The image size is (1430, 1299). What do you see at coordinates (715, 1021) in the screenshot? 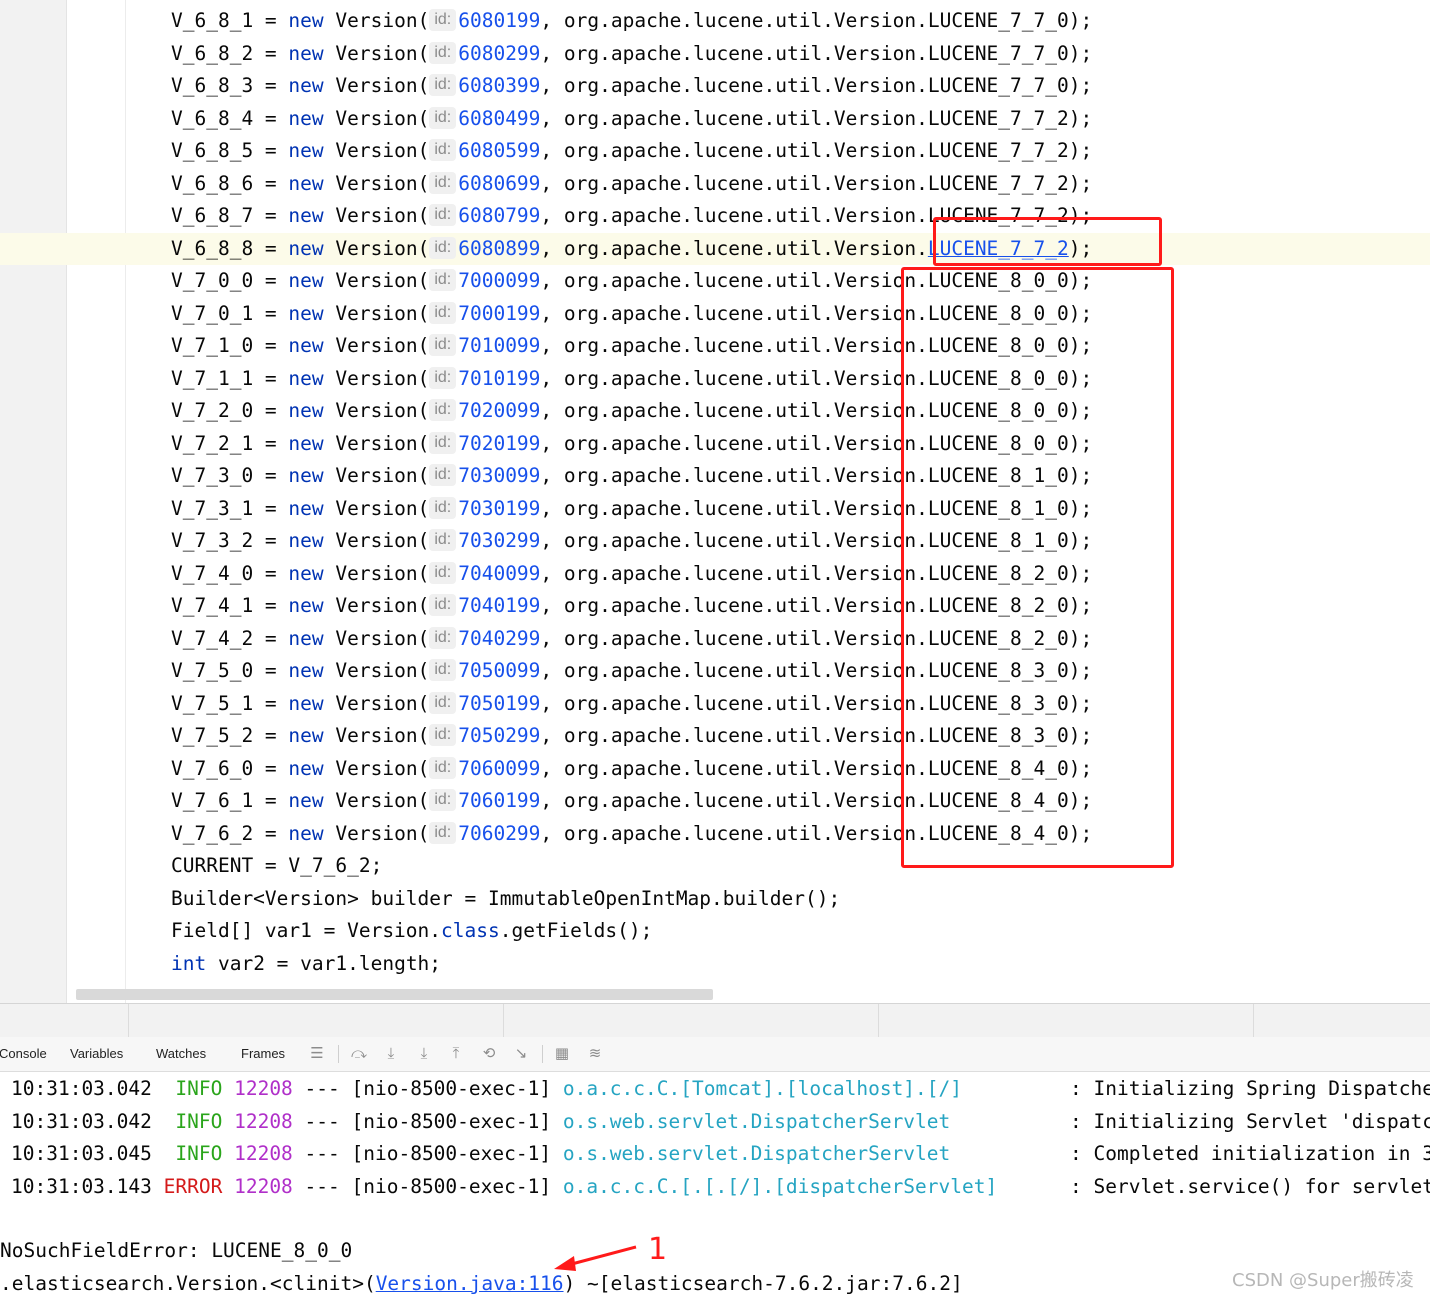
I see `debug-panel-splitter` at bounding box center [715, 1021].